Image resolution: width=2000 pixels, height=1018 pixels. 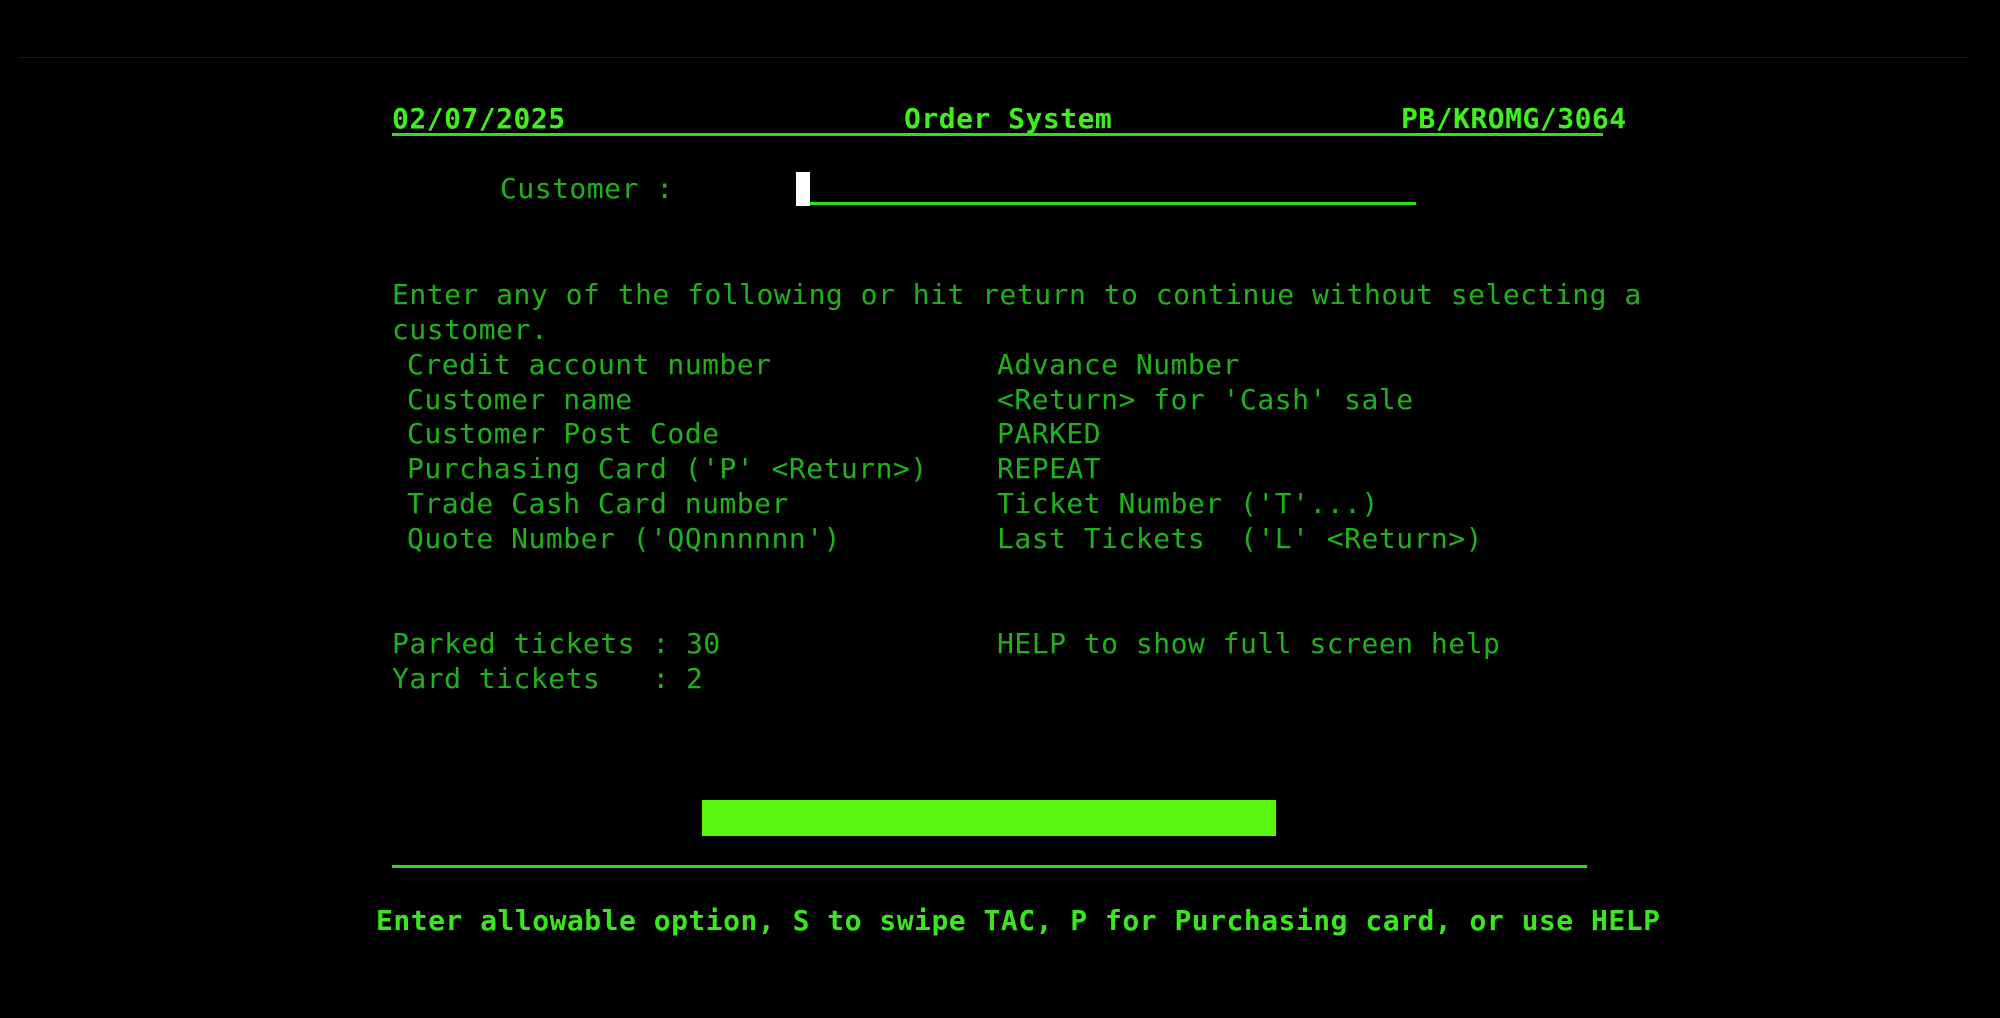 What do you see at coordinates (470, 329) in the screenshot?
I see `instructions-line-2: customer.` at bounding box center [470, 329].